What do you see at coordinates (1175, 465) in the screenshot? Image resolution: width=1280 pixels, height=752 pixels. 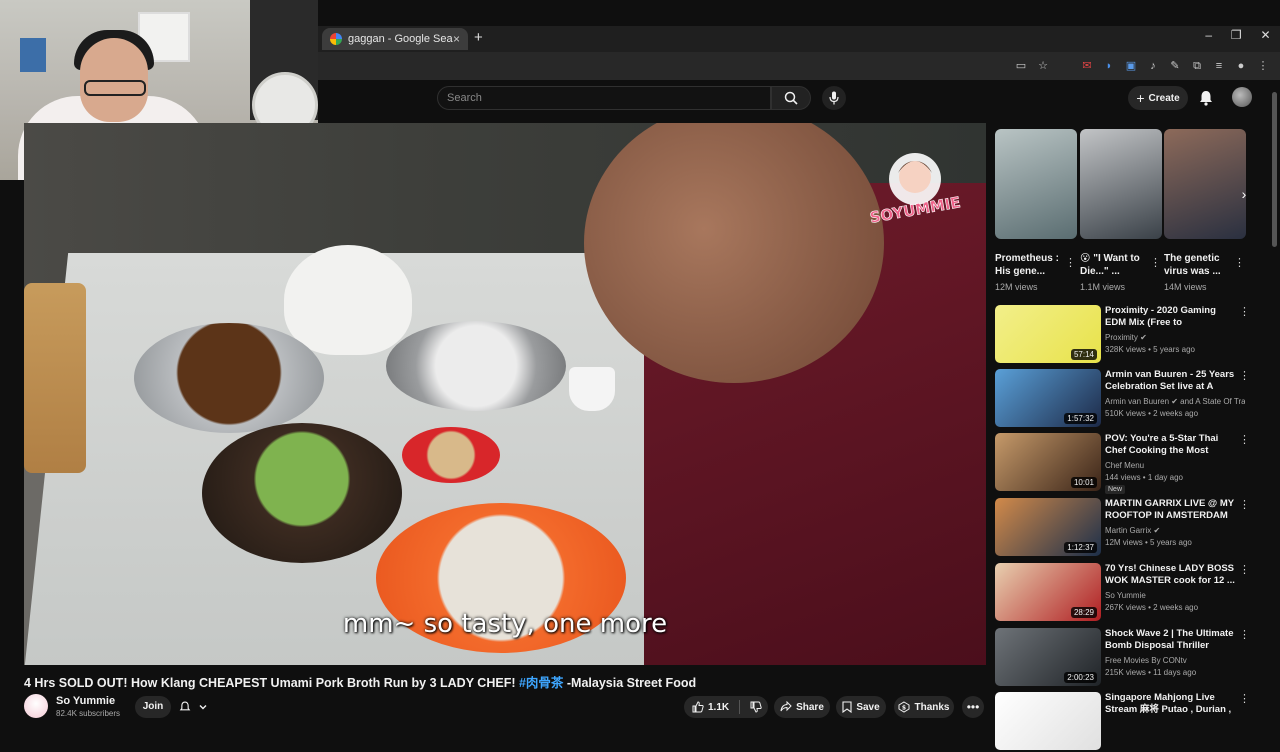 I see `recommendation-channel: Chef Menu` at bounding box center [1175, 465].